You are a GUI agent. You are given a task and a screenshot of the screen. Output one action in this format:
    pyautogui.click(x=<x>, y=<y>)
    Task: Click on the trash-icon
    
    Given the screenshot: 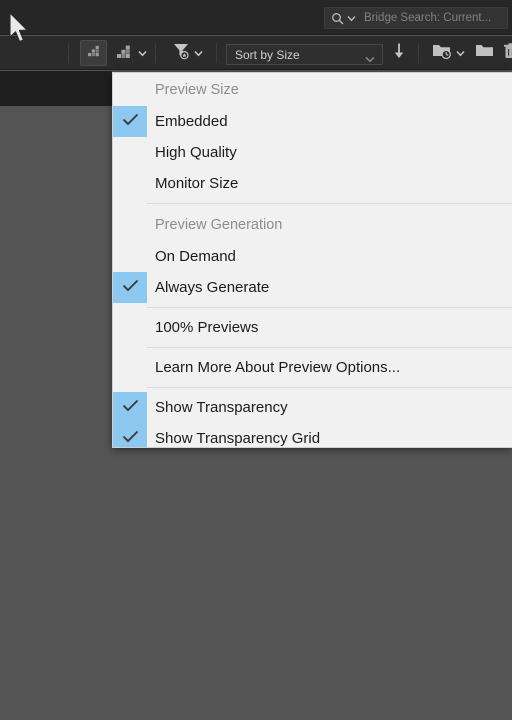 What is the action you would take?
    pyautogui.click(x=507, y=53)
    